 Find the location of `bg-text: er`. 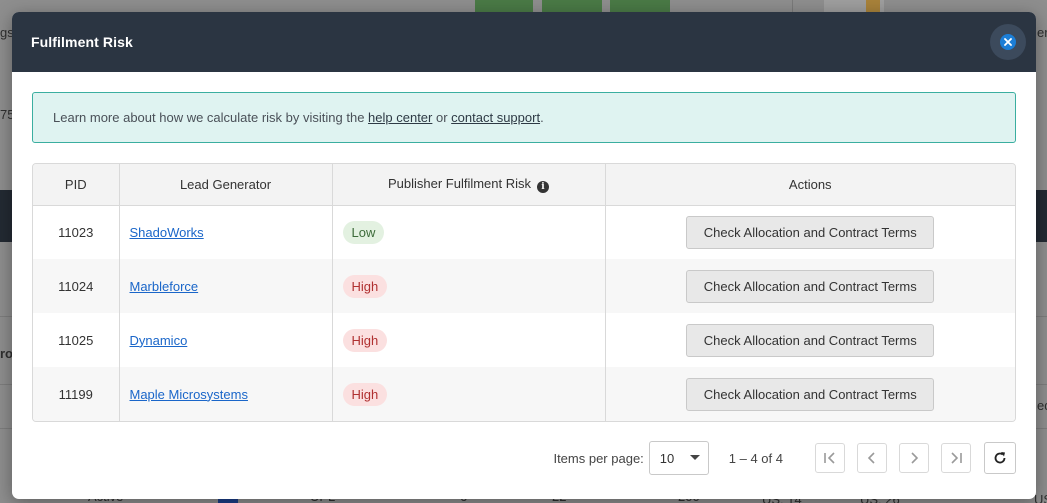

bg-text: er is located at coordinates (1042, 32).